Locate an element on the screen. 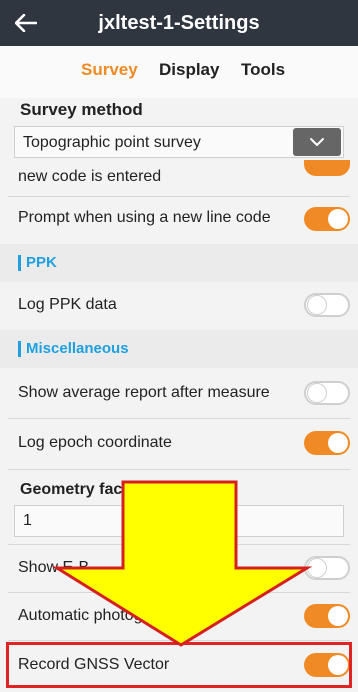 This screenshot has width=358, height=692. section-title: Miscellaneous is located at coordinates (77, 348).